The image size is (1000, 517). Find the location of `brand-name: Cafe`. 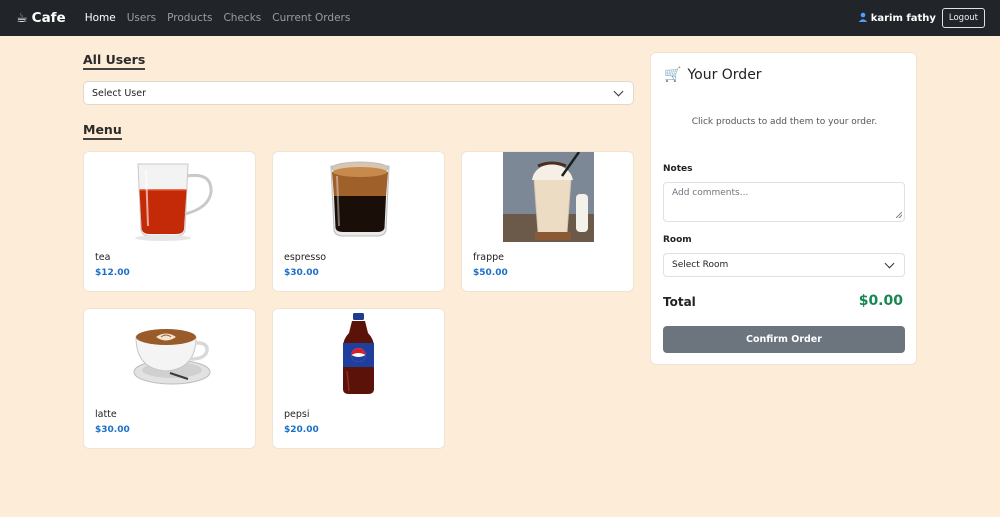

brand-name: Cafe is located at coordinates (48, 18).